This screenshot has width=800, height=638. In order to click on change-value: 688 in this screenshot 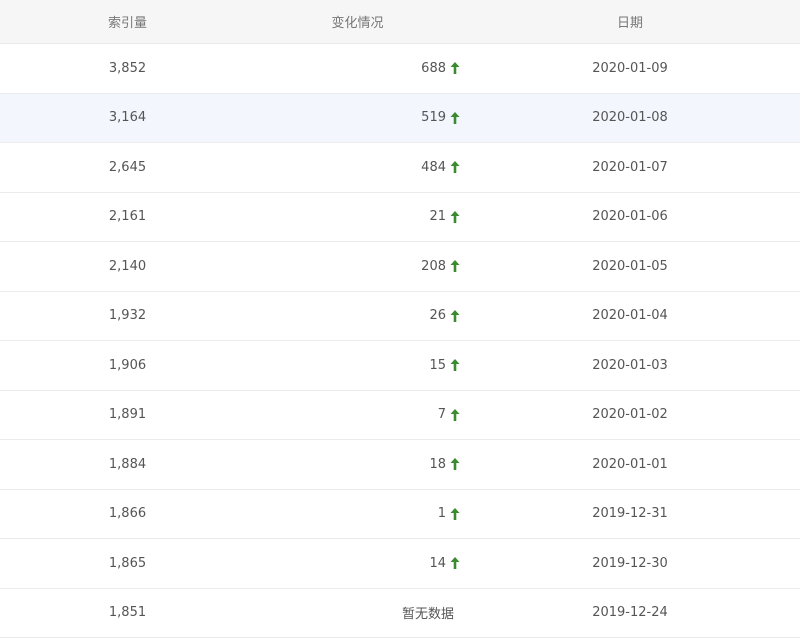, I will do `click(433, 68)`.